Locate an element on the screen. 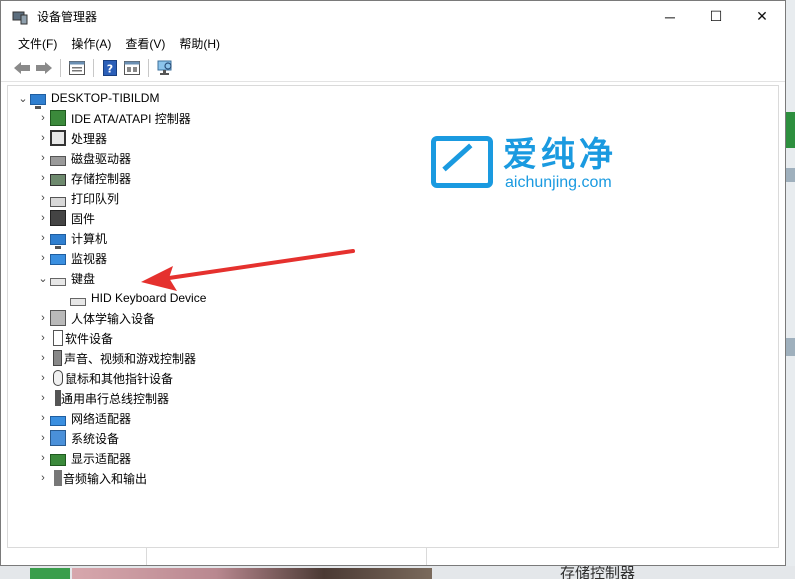  update-driver-icon is located at coordinates (132, 68).